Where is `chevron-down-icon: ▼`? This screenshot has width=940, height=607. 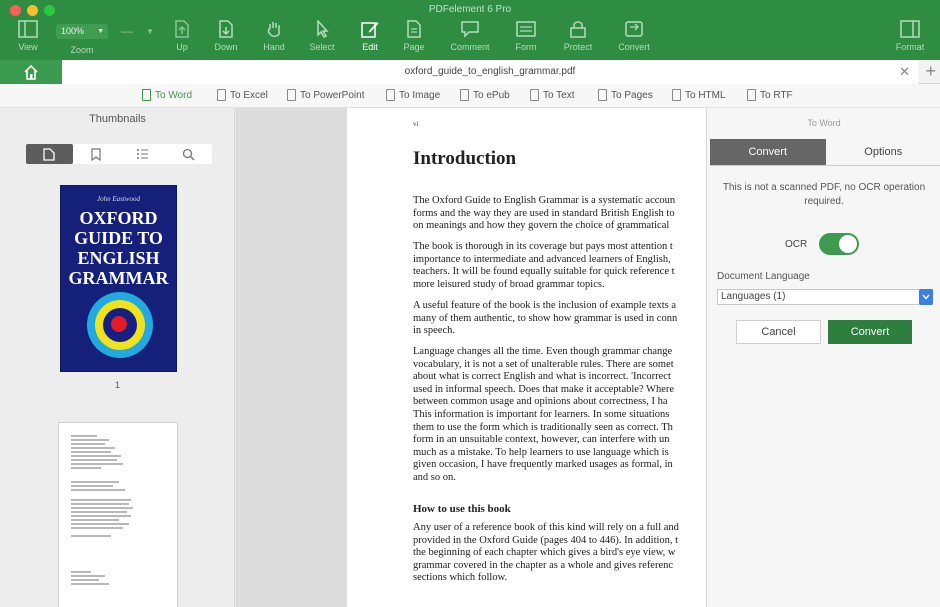
chevron-down-icon: ▼ is located at coordinates (100, 31).